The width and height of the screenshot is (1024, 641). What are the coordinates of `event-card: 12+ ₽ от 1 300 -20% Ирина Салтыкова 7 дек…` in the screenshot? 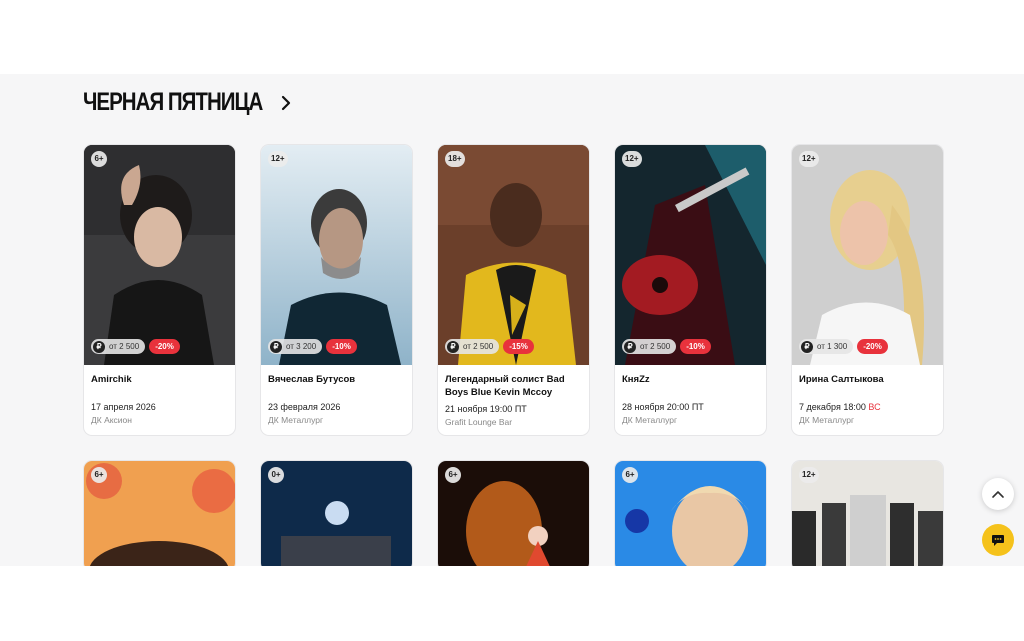 It's located at (867, 290).